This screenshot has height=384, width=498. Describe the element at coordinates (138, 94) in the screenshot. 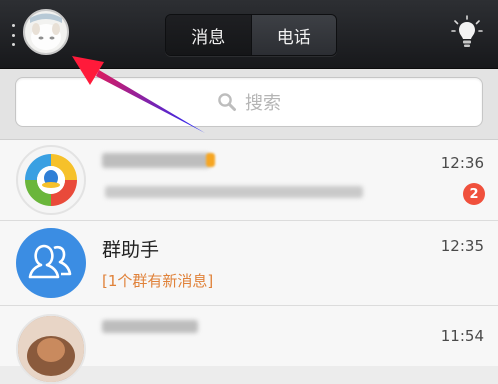

I see `pointer-arrow-icon` at that location.